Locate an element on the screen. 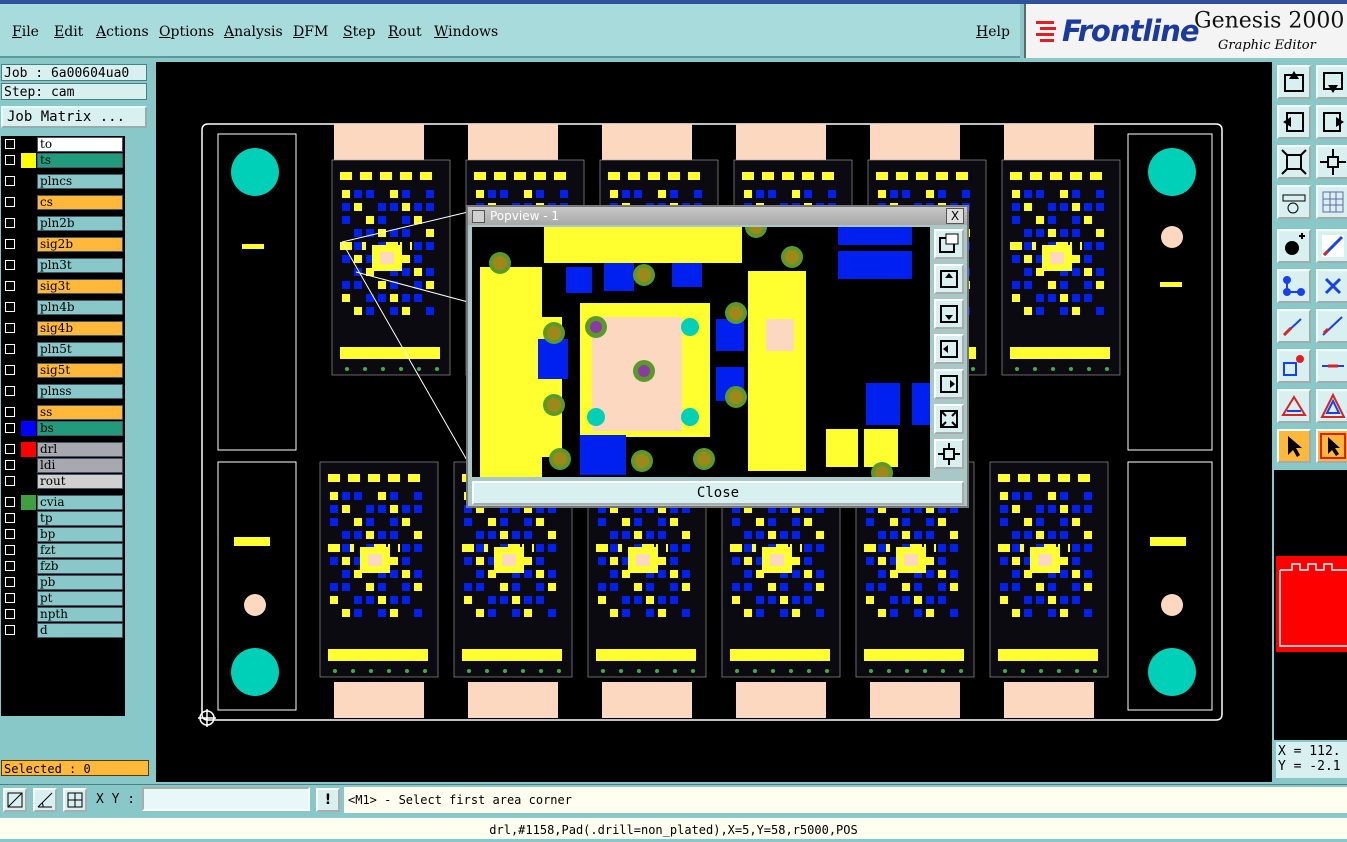  overview-panel is located at coordinates (1310, 605).